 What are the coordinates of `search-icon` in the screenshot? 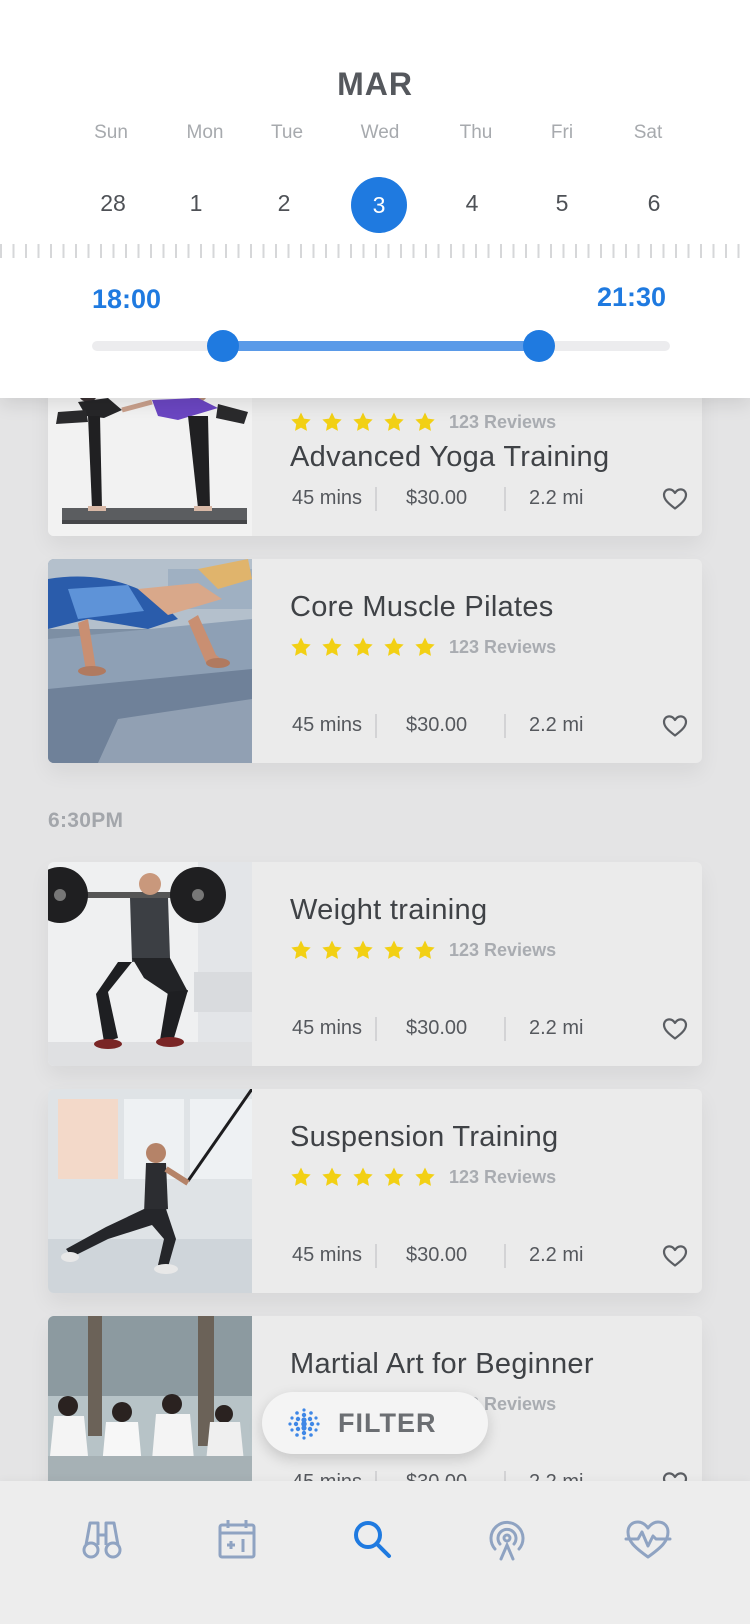 It's located at (372, 1539).